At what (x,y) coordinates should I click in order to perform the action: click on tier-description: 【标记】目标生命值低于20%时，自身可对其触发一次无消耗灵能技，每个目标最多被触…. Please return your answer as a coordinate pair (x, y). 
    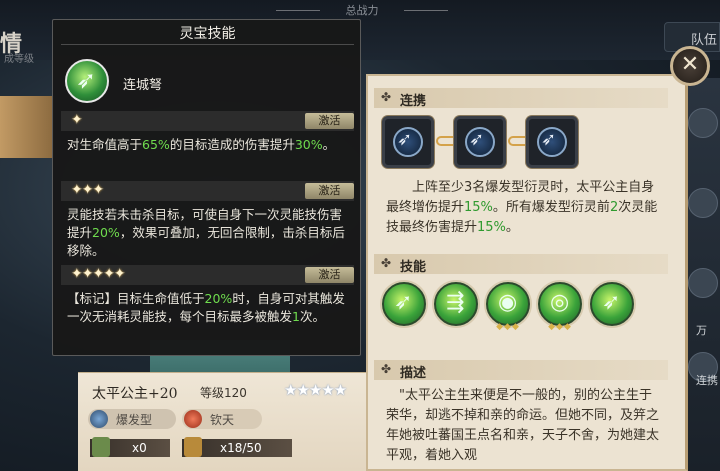
    Looking at the image, I should click on (209, 308).